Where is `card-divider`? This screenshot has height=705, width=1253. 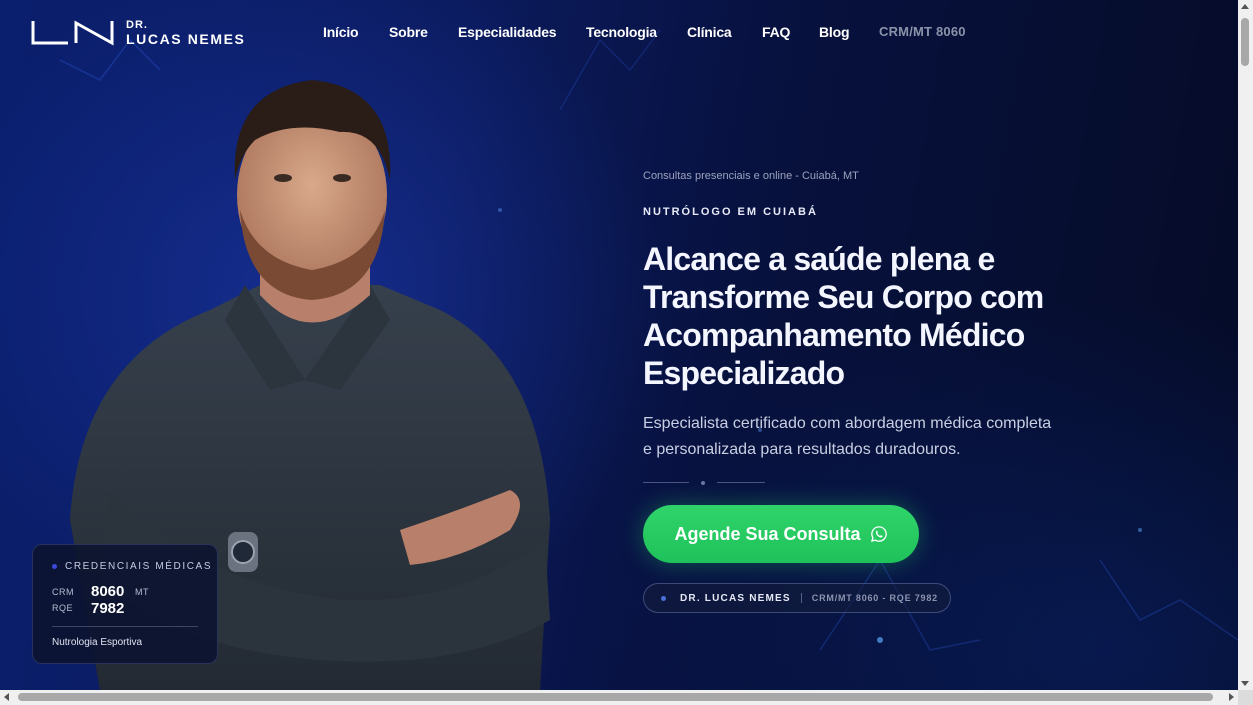
card-divider is located at coordinates (125, 626).